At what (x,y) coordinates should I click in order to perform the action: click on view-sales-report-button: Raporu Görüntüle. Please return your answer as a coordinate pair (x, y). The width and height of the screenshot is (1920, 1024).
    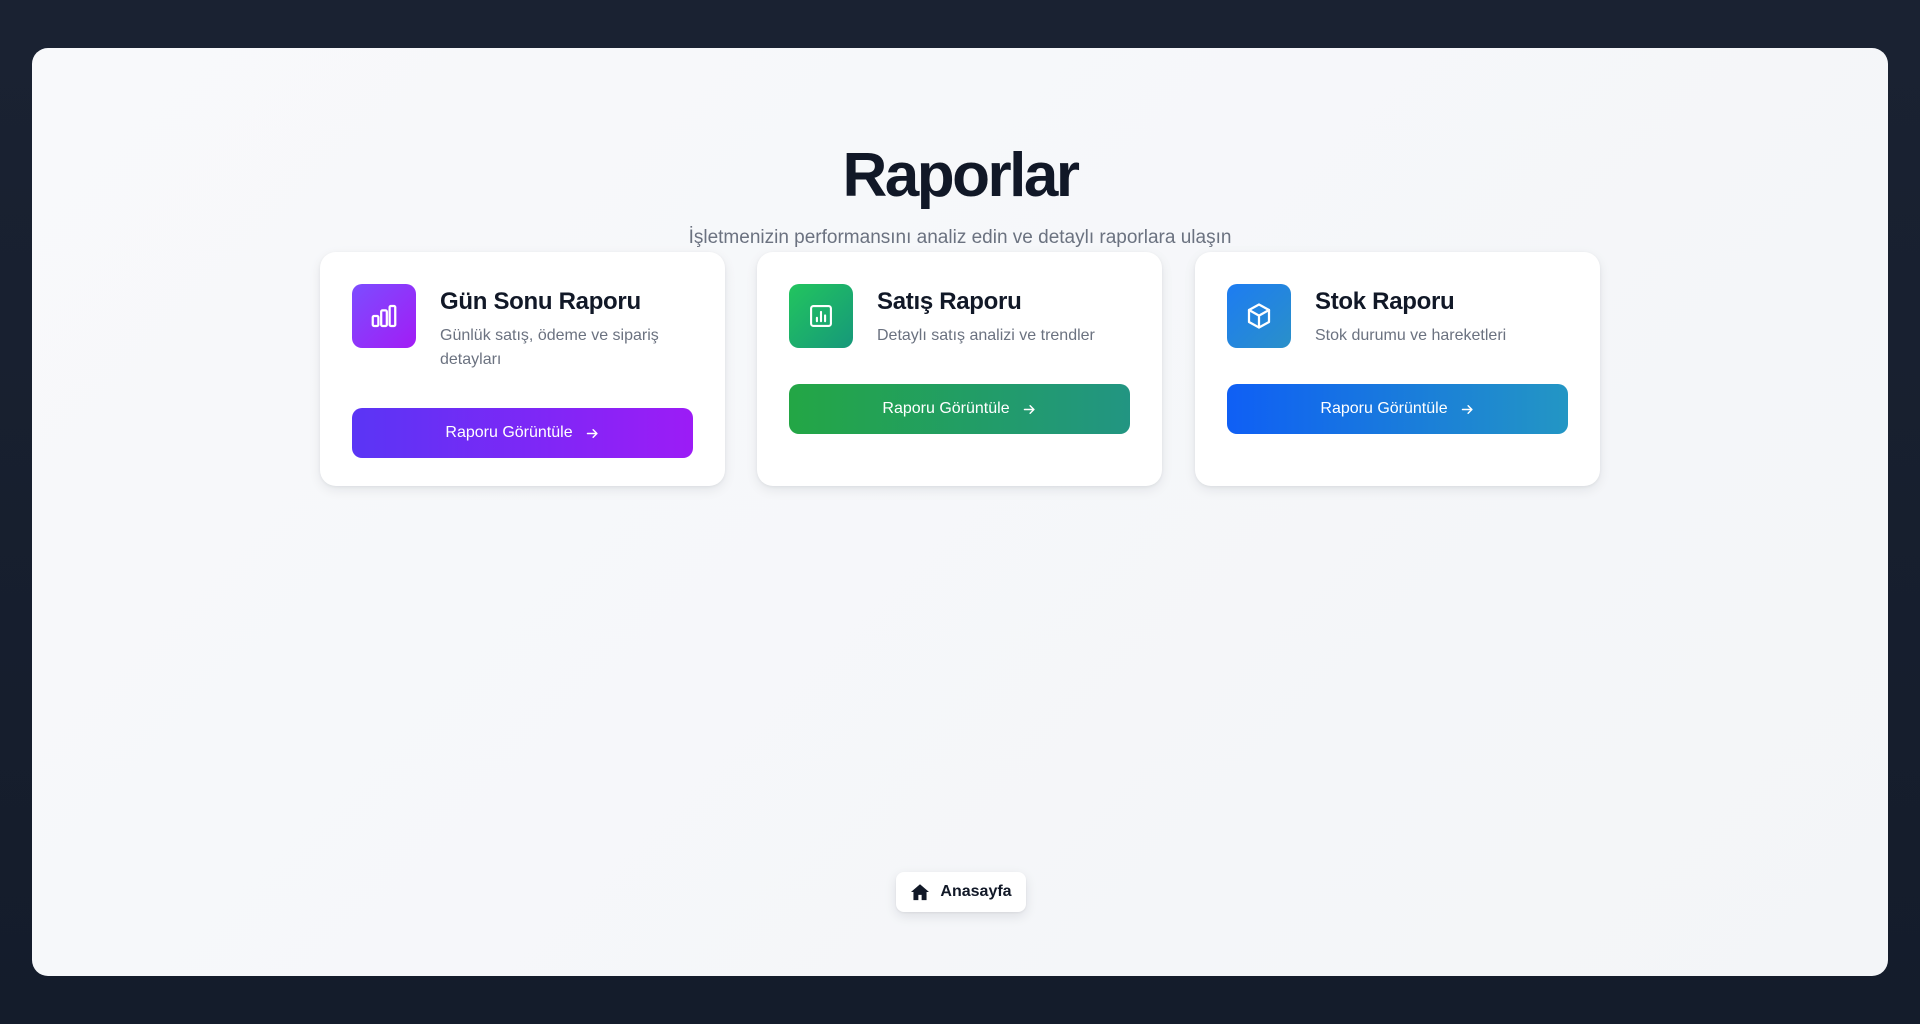
    Looking at the image, I should click on (959, 409).